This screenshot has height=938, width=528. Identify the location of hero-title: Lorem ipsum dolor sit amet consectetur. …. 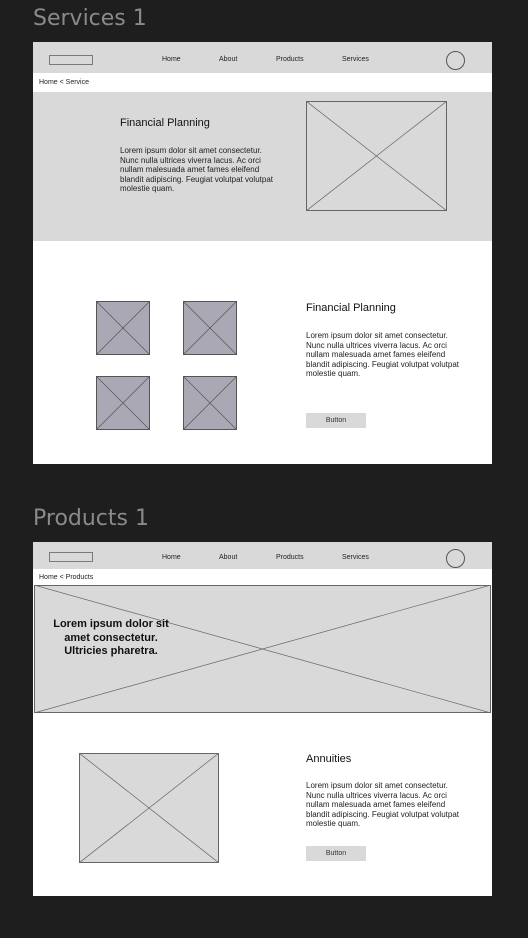
(111, 637).